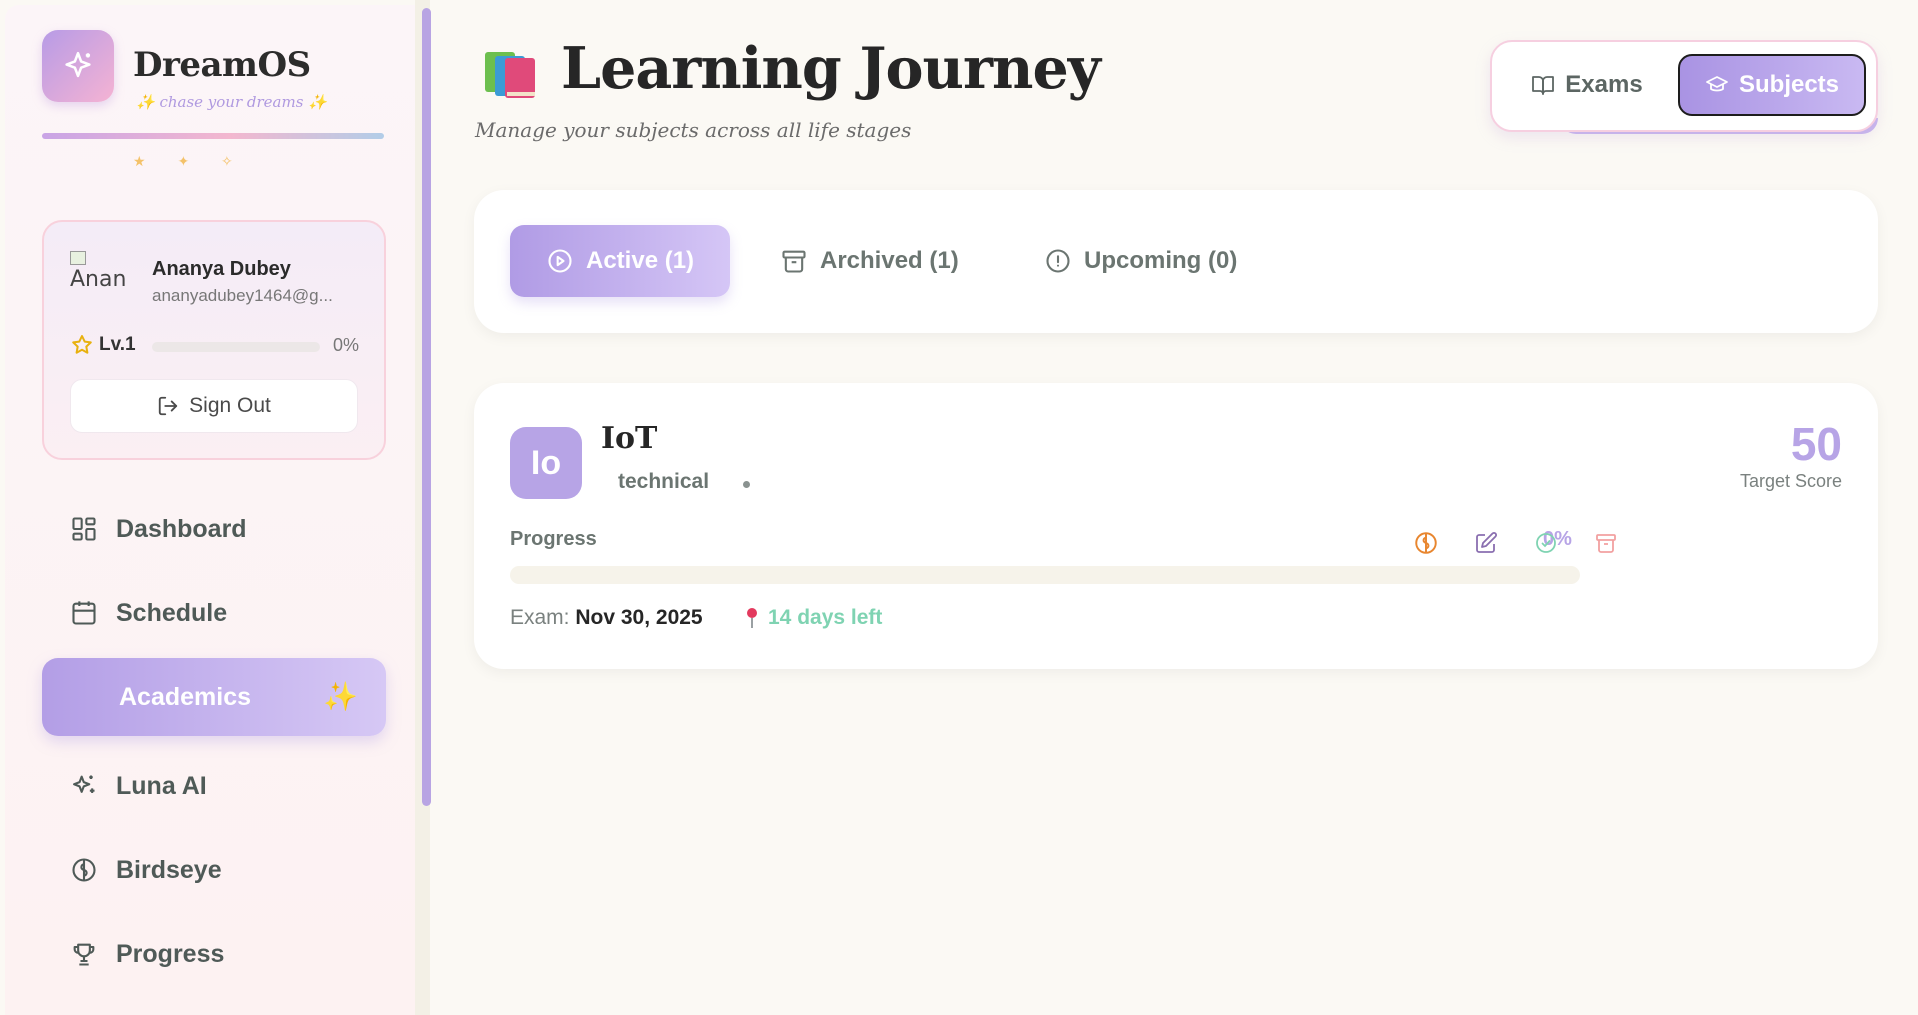 The height and width of the screenshot is (1015, 1918). What do you see at coordinates (1543, 85) in the screenshot?
I see `book-open-icon` at bounding box center [1543, 85].